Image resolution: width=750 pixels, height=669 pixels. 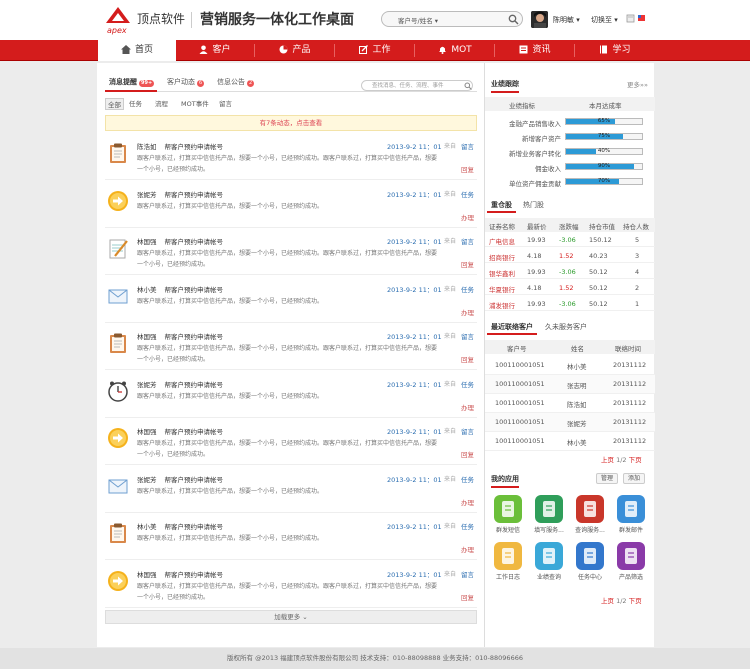 I want to click on nav-customer: 客户, so click(x=215, y=50).